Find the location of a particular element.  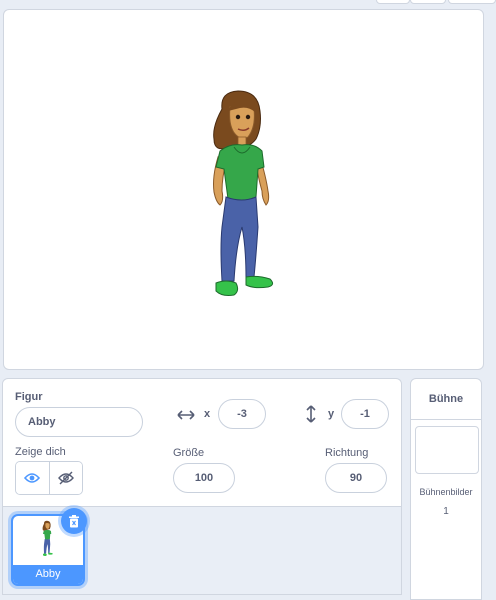

hide-sprite-button is located at coordinates (65, 478).